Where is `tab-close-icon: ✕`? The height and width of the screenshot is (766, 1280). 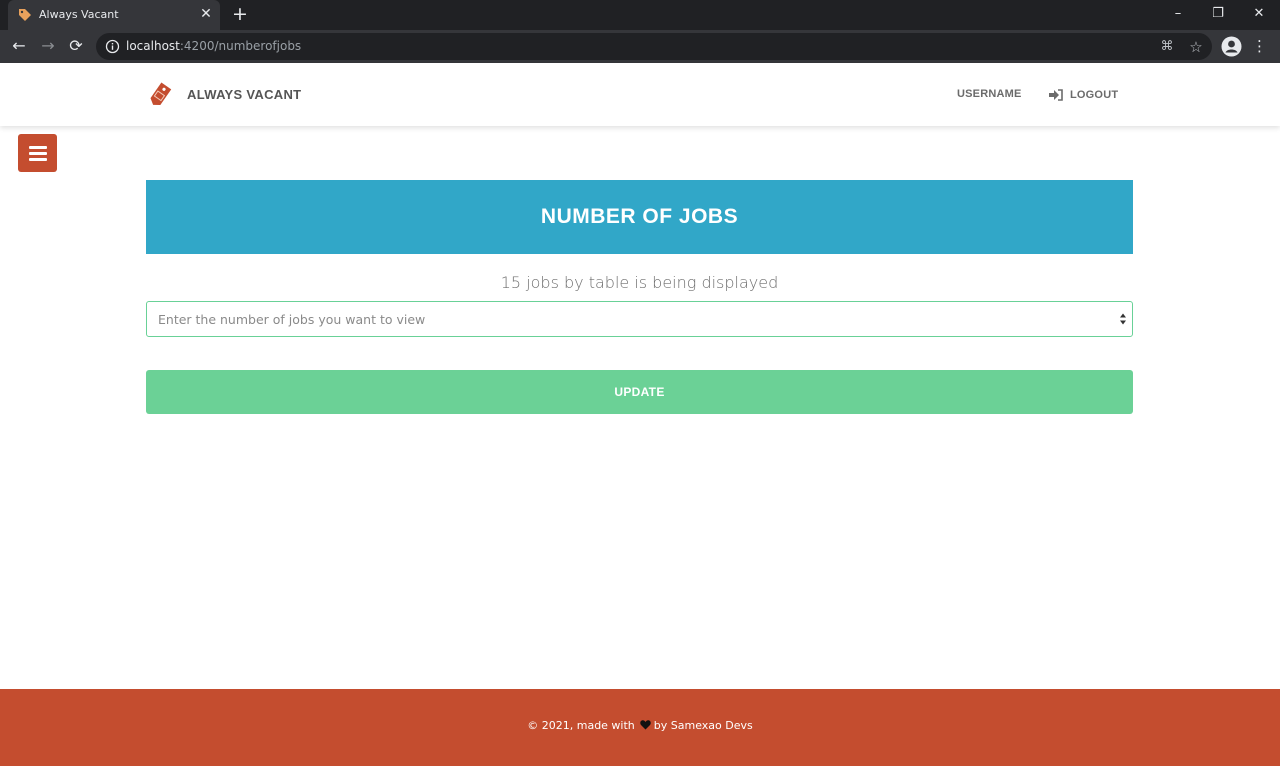
tab-close-icon: ✕ is located at coordinates (206, 14).